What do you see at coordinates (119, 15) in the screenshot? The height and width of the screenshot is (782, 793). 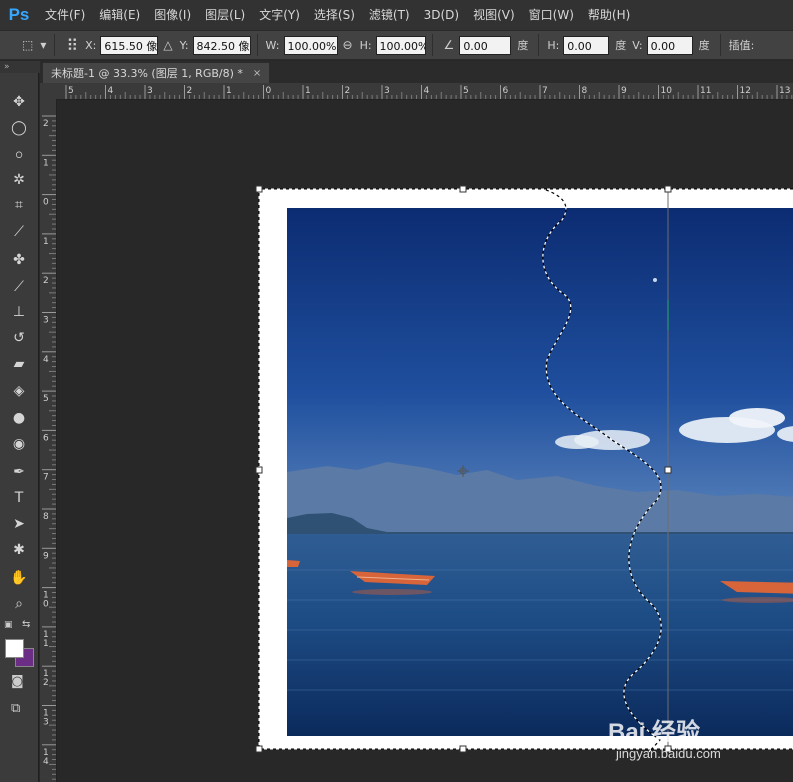 I see `menu-item: 编辑(E)` at bounding box center [119, 15].